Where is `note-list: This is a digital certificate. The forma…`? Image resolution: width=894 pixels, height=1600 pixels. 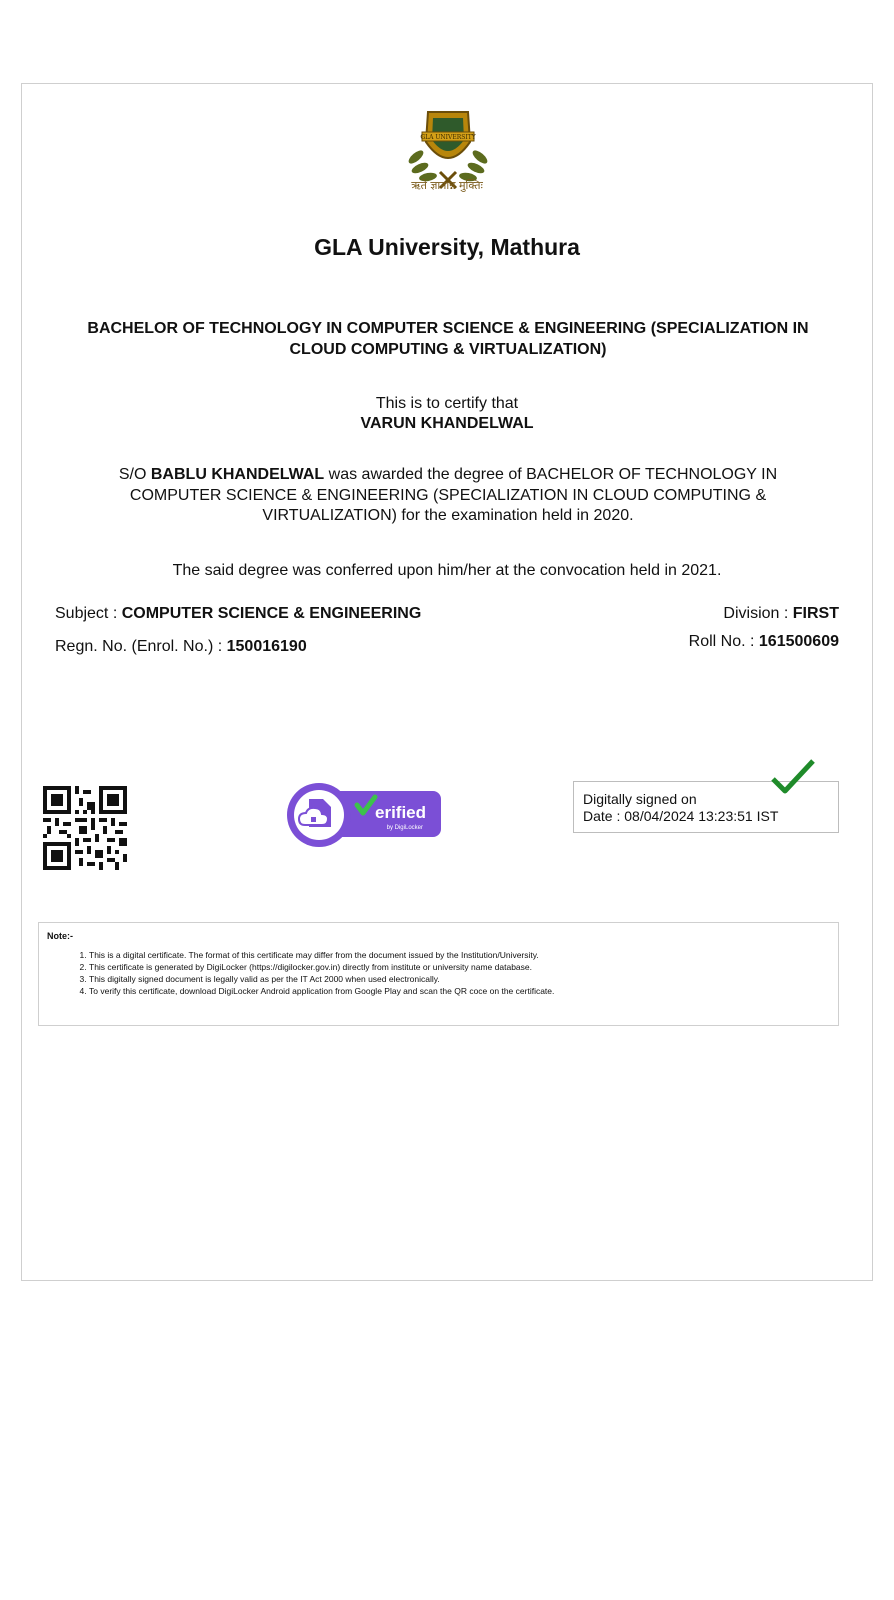 note-list: This is a digital certificate. The forma… is located at coordinates (438, 973).